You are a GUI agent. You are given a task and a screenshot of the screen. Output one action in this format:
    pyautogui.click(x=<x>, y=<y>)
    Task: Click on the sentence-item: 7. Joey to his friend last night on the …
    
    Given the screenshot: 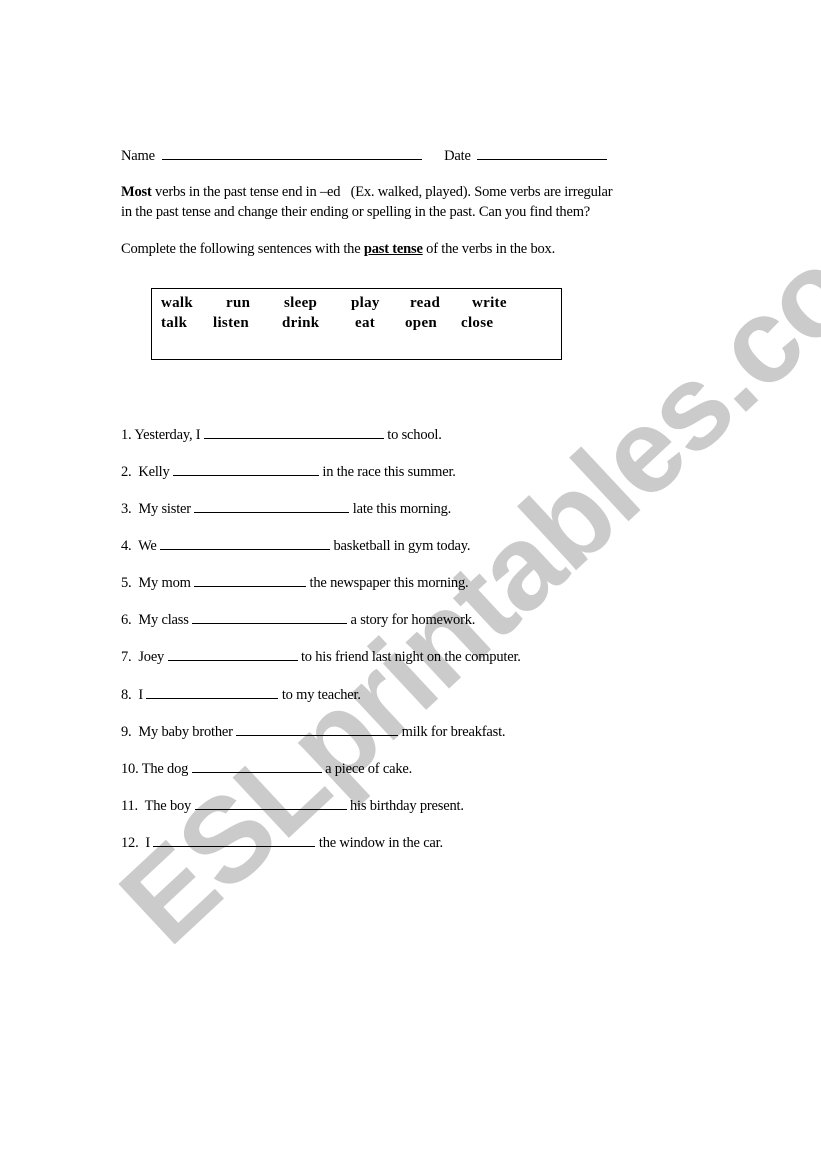 What is the action you would take?
    pyautogui.click(x=321, y=657)
    